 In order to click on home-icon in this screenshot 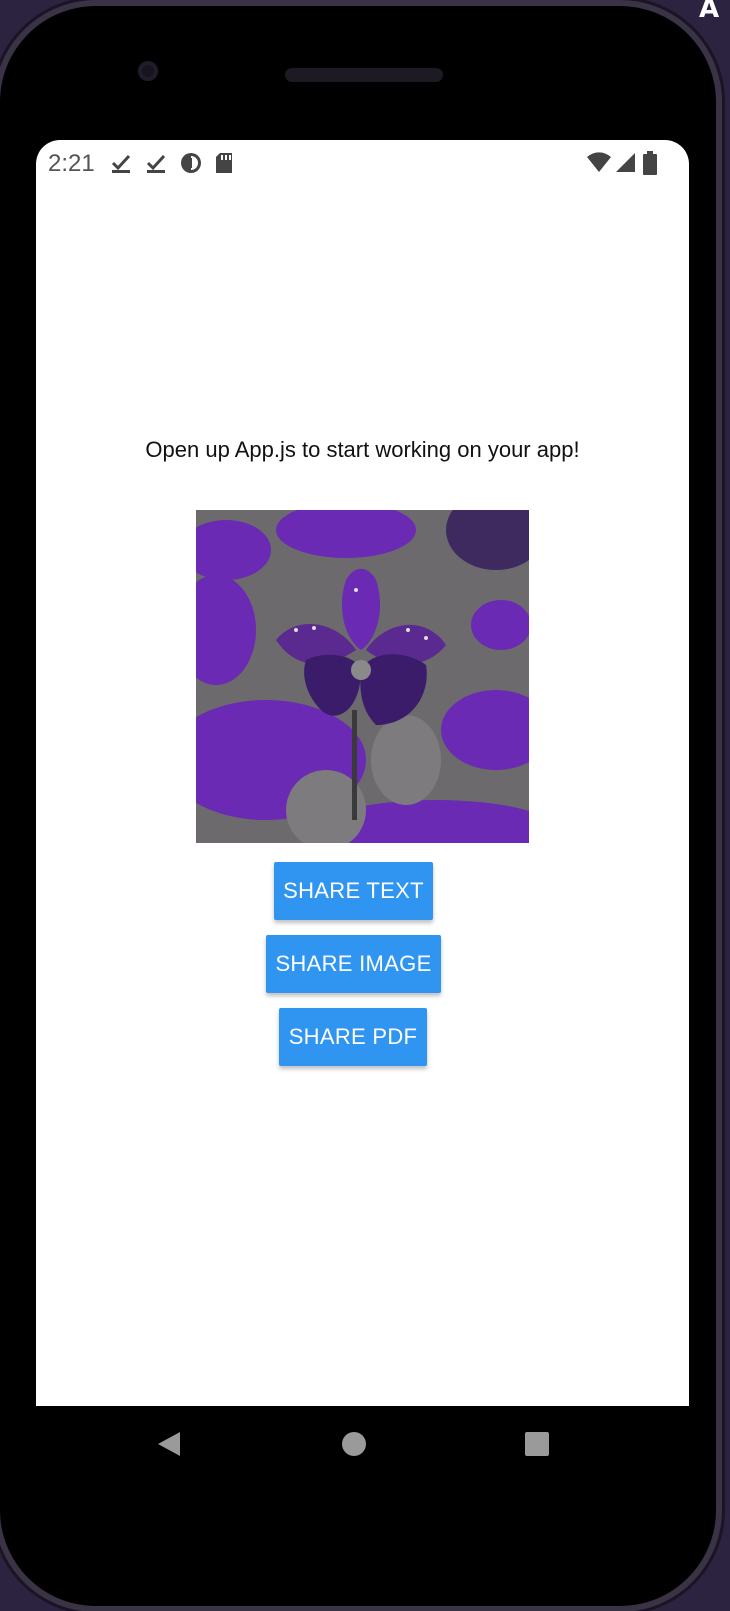, I will do `click(354, 1444)`.